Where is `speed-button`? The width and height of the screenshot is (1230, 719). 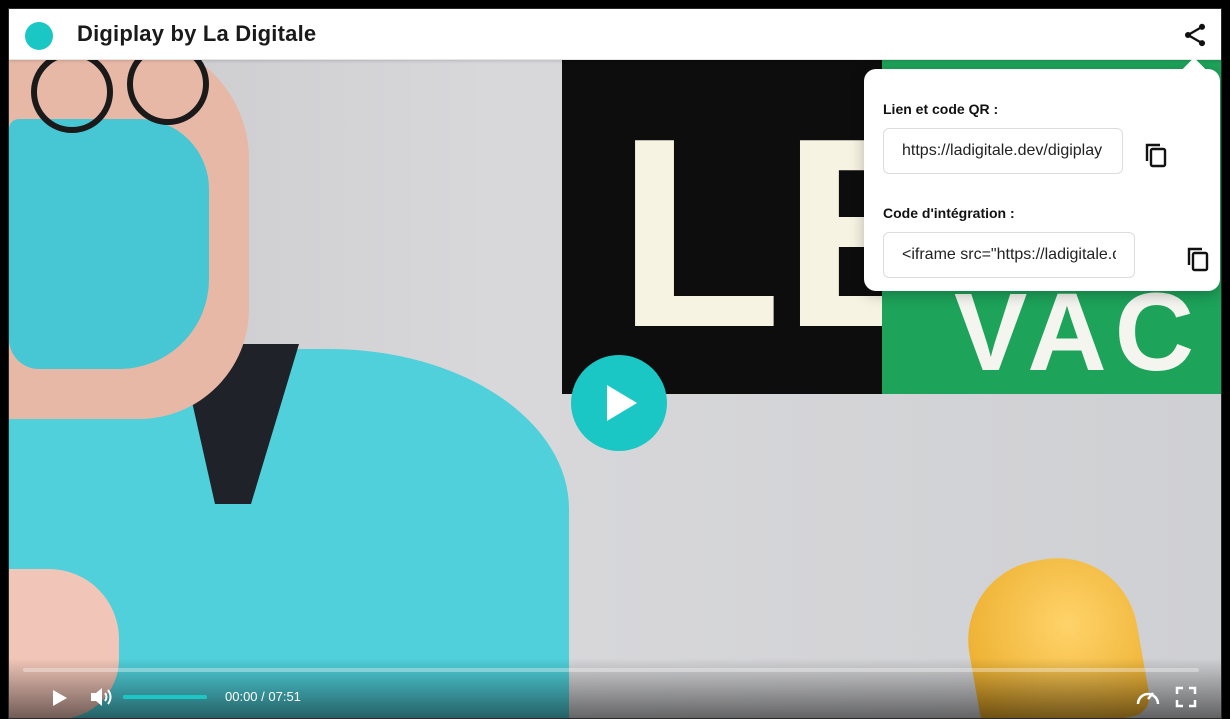
speed-button is located at coordinates (1148, 697).